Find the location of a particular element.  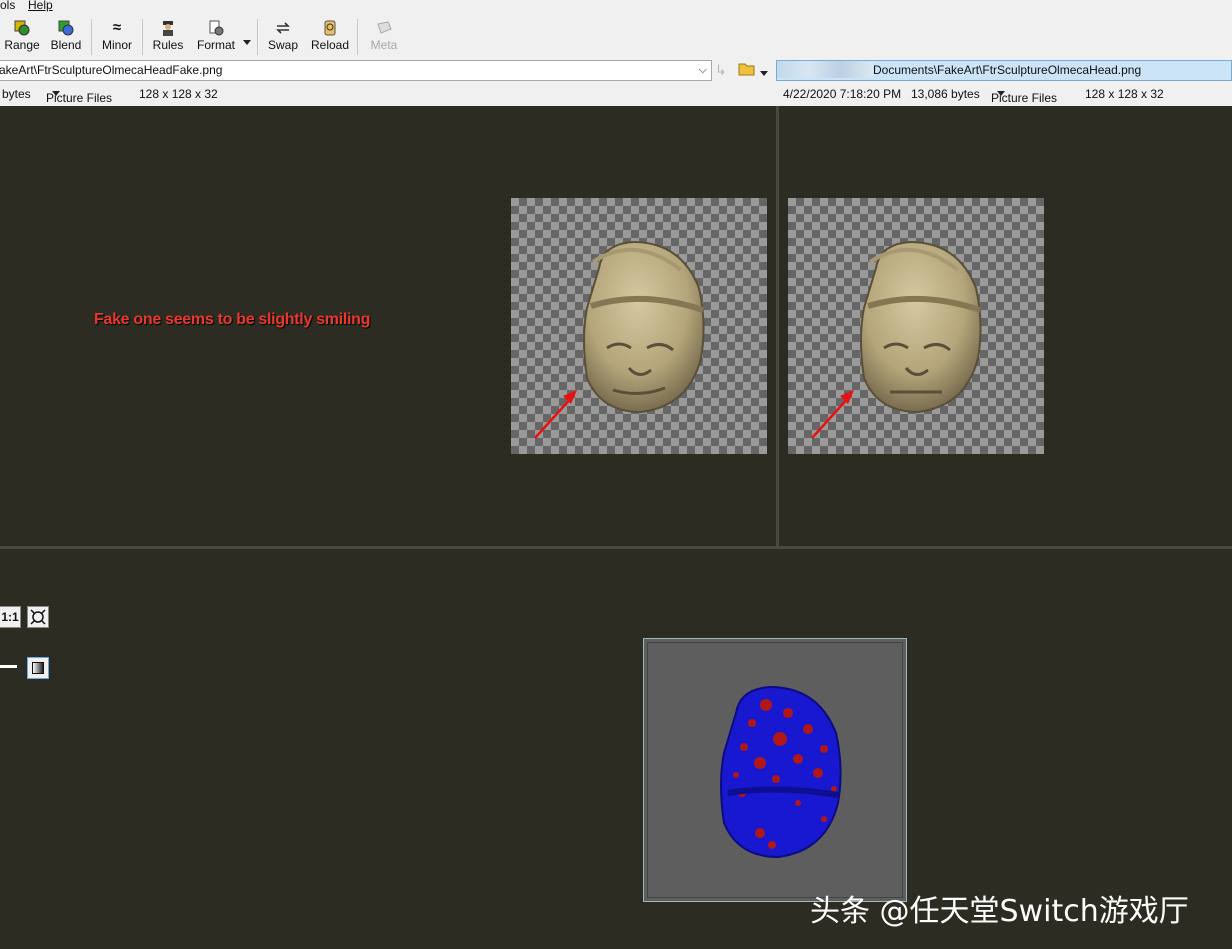

fit-icon is located at coordinates (38, 617).